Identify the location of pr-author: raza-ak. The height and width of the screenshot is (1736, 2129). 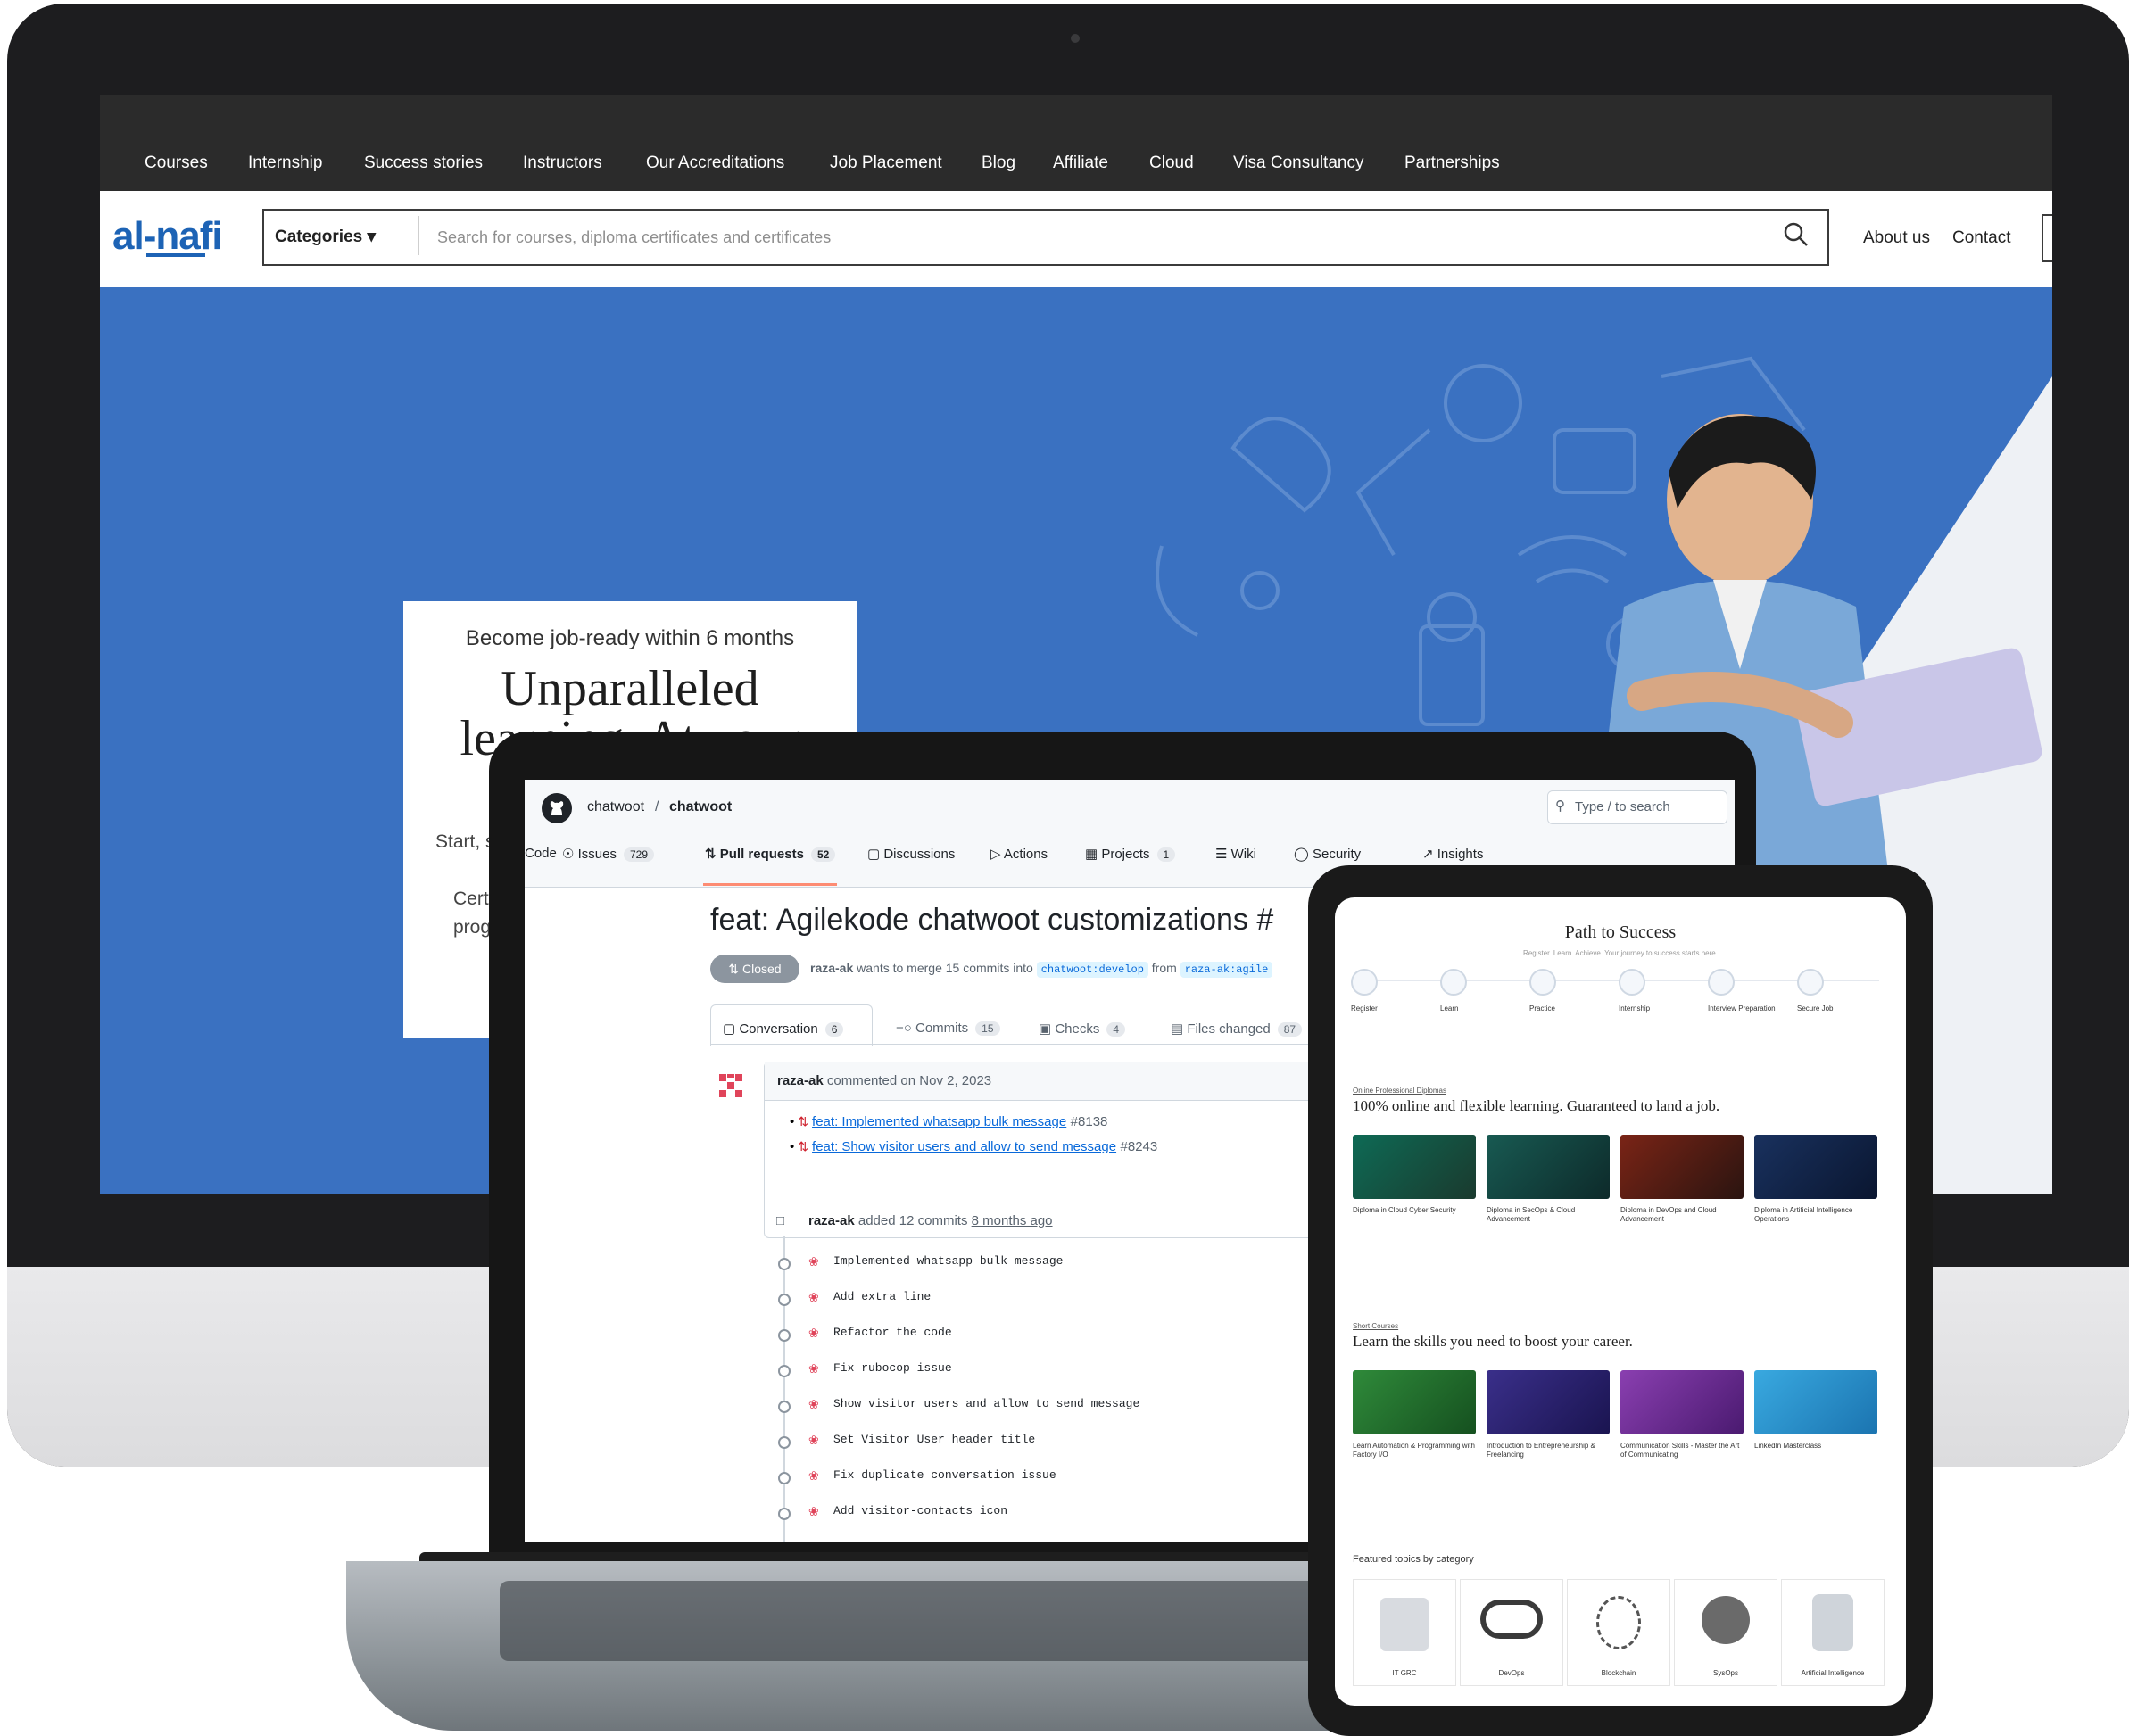
(831, 968).